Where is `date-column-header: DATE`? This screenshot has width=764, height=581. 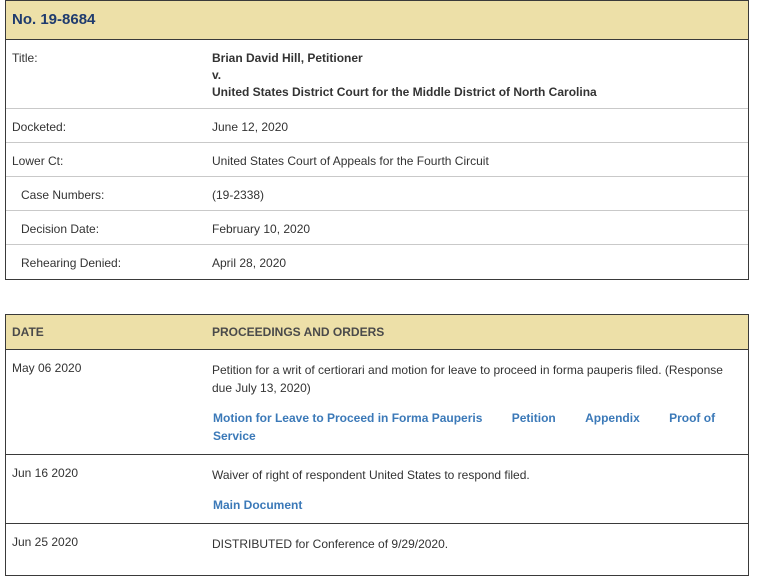 date-column-header: DATE is located at coordinates (28, 332).